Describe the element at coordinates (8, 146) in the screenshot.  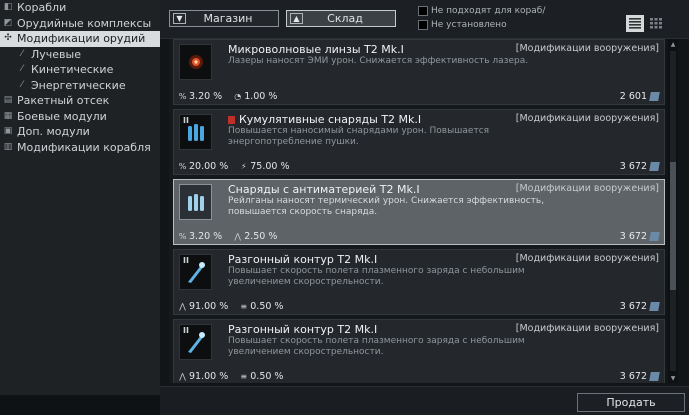
I see `ship-mod-icon: ▥` at that location.